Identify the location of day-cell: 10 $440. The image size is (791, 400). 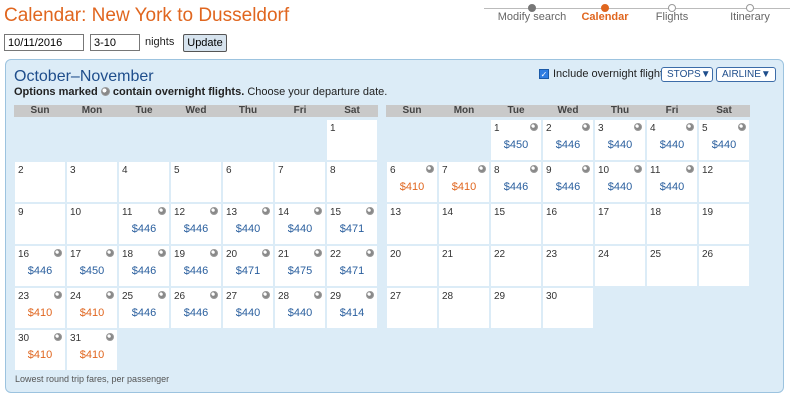
(620, 182).